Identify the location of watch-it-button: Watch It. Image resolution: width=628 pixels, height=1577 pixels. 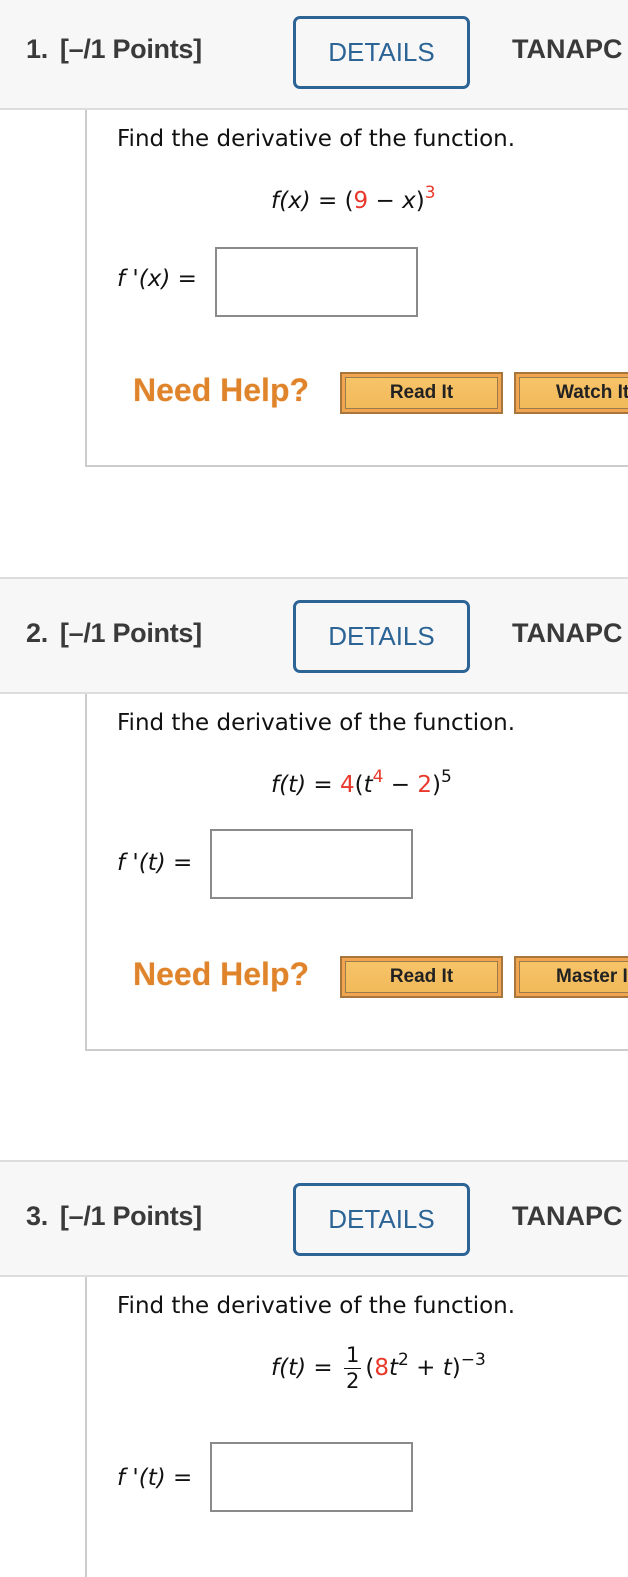
(571, 393).